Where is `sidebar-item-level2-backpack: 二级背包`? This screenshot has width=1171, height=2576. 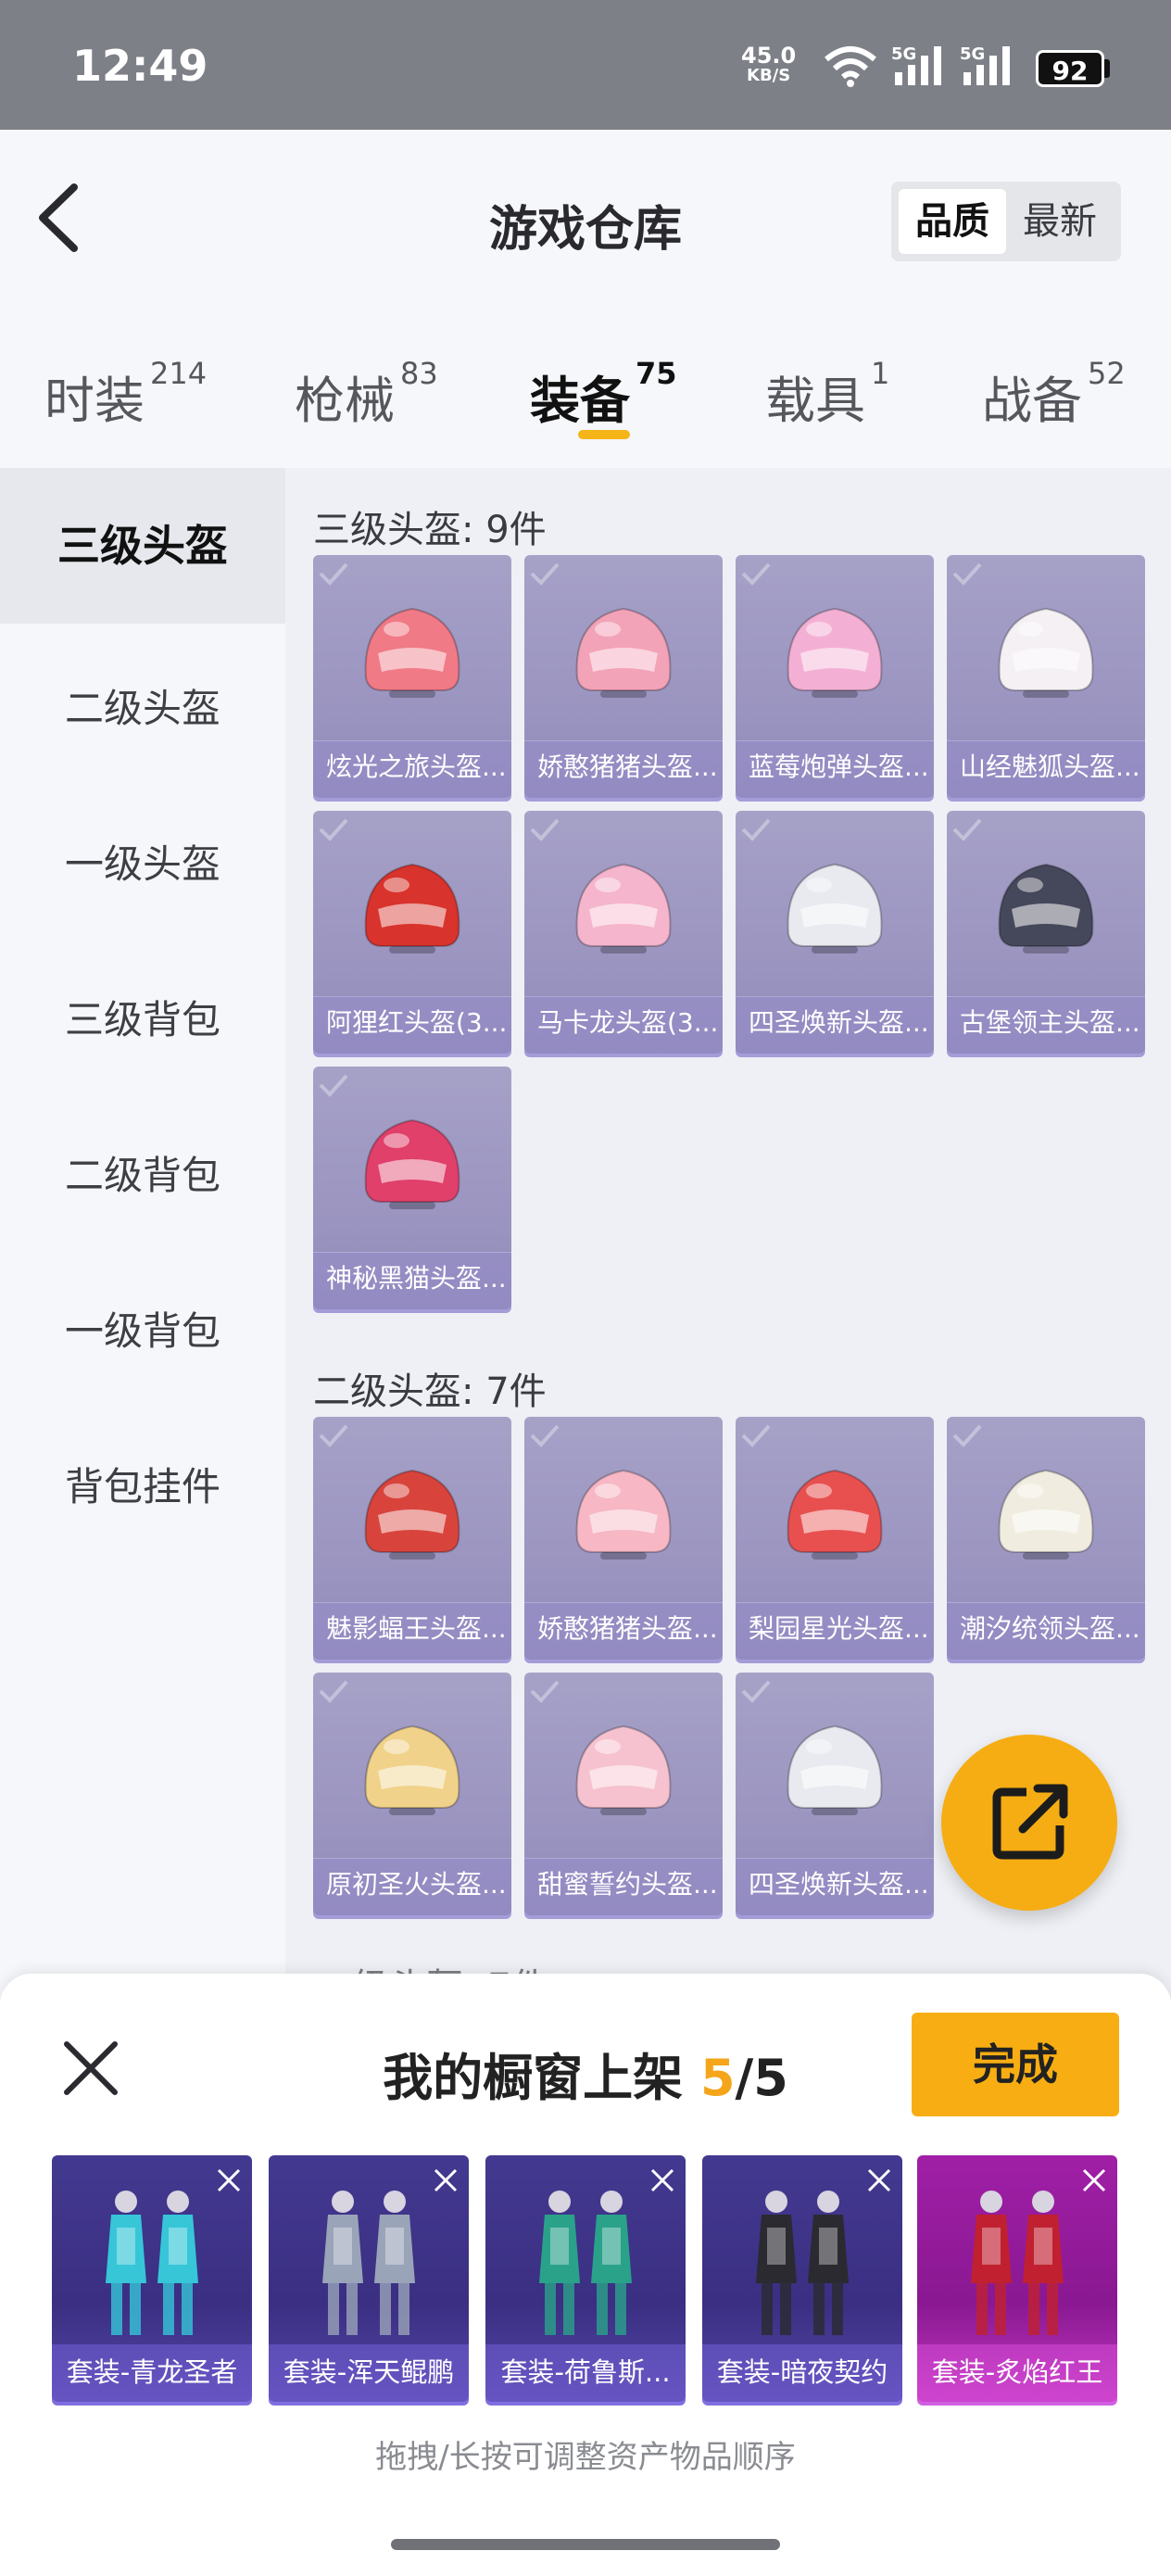
sidebar-item-level2-backpack: 二级背包 is located at coordinates (142, 1172).